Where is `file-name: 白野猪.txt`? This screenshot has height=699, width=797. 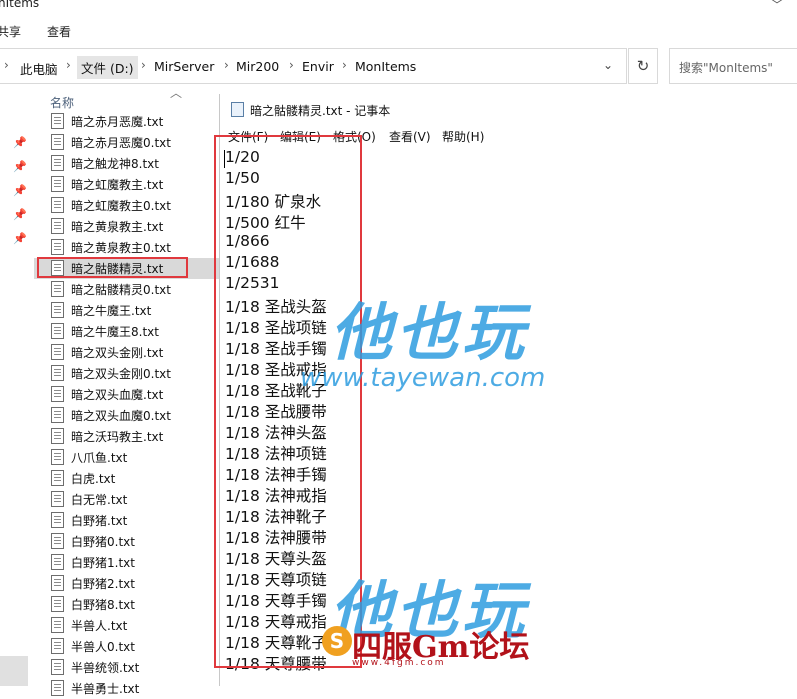
file-name: 白野猪.txt is located at coordinates (99, 521).